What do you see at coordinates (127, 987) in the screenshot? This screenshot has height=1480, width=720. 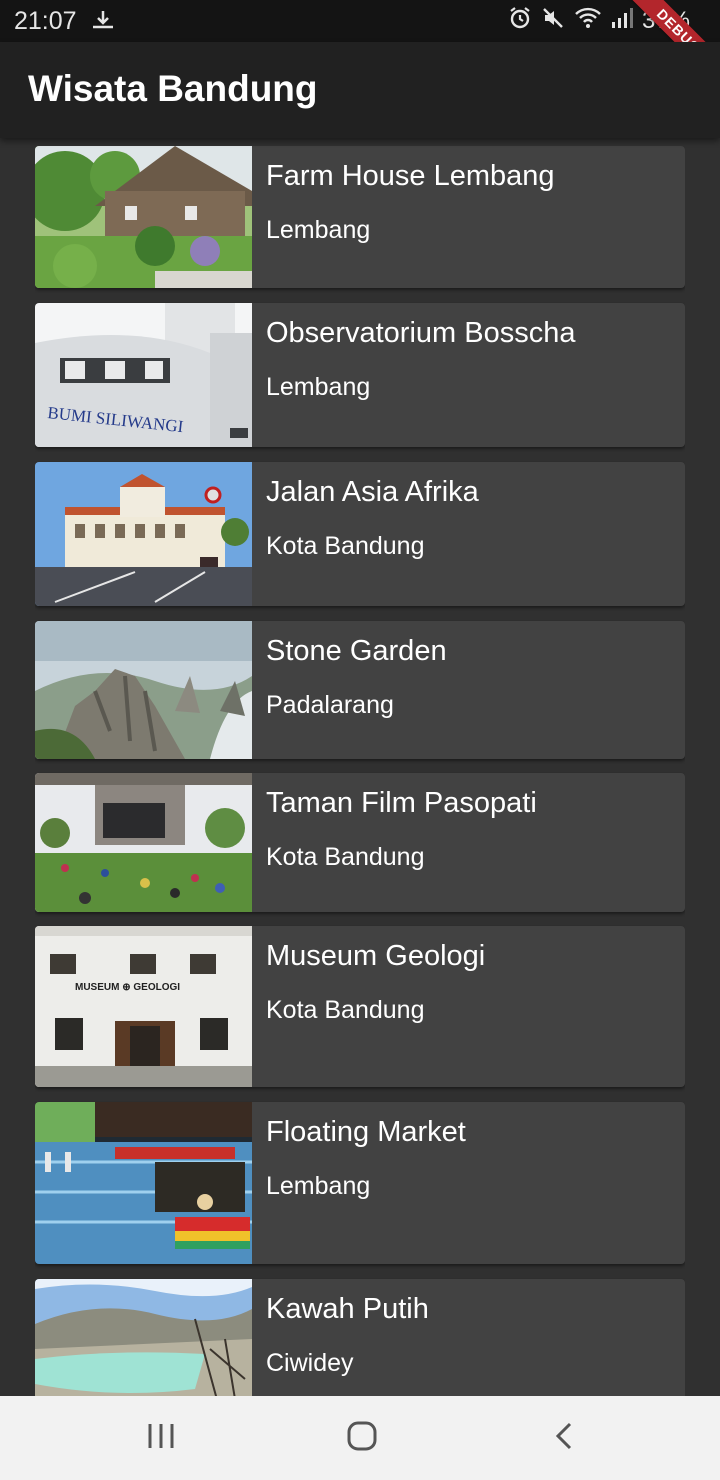 I see `image-sign-text: MUSEUM ⊕ GEOLOGI` at bounding box center [127, 987].